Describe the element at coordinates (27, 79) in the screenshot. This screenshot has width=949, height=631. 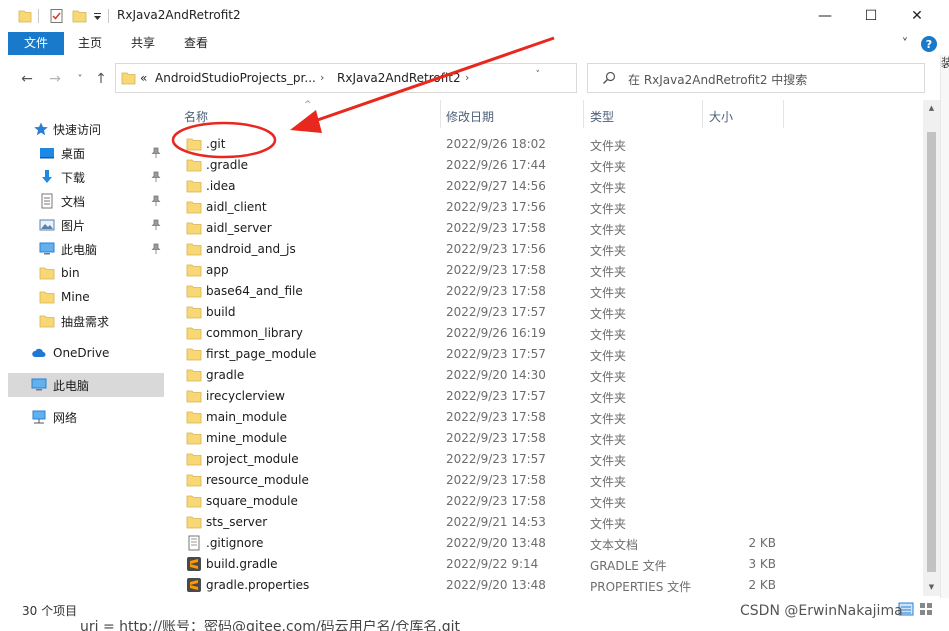
I see `back-button: ←` at that location.